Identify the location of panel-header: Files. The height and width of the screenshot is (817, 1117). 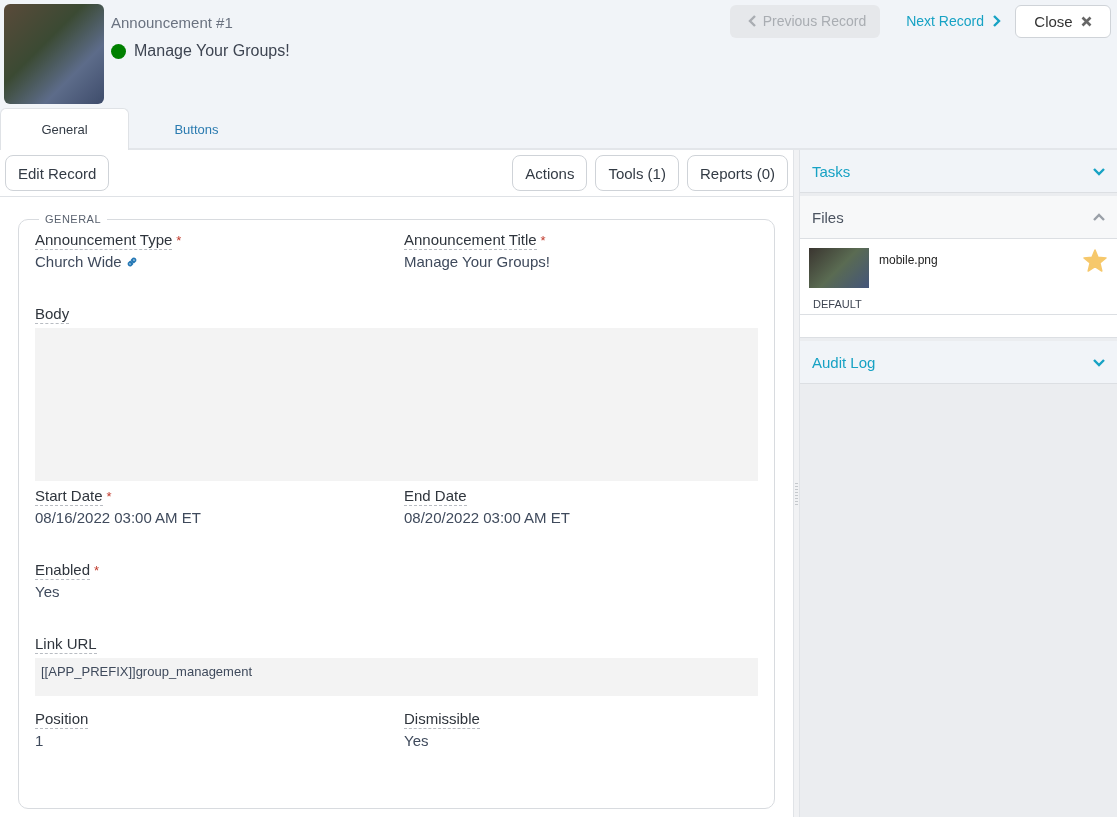
(958, 217).